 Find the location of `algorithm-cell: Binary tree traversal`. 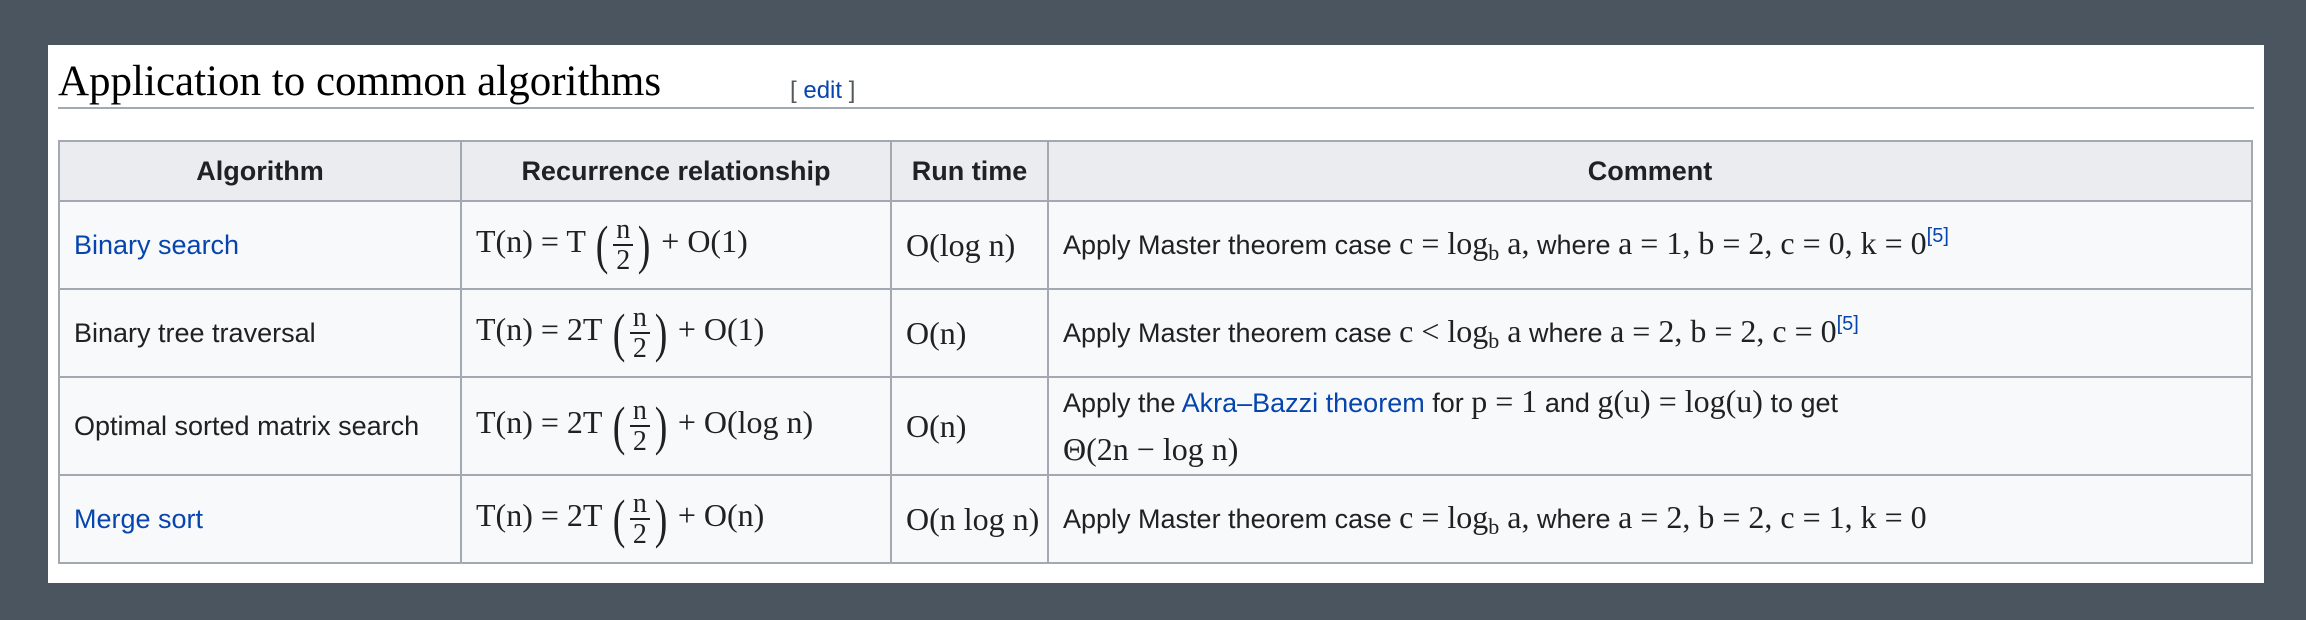

algorithm-cell: Binary tree traversal is located at coordinates (260, 333).